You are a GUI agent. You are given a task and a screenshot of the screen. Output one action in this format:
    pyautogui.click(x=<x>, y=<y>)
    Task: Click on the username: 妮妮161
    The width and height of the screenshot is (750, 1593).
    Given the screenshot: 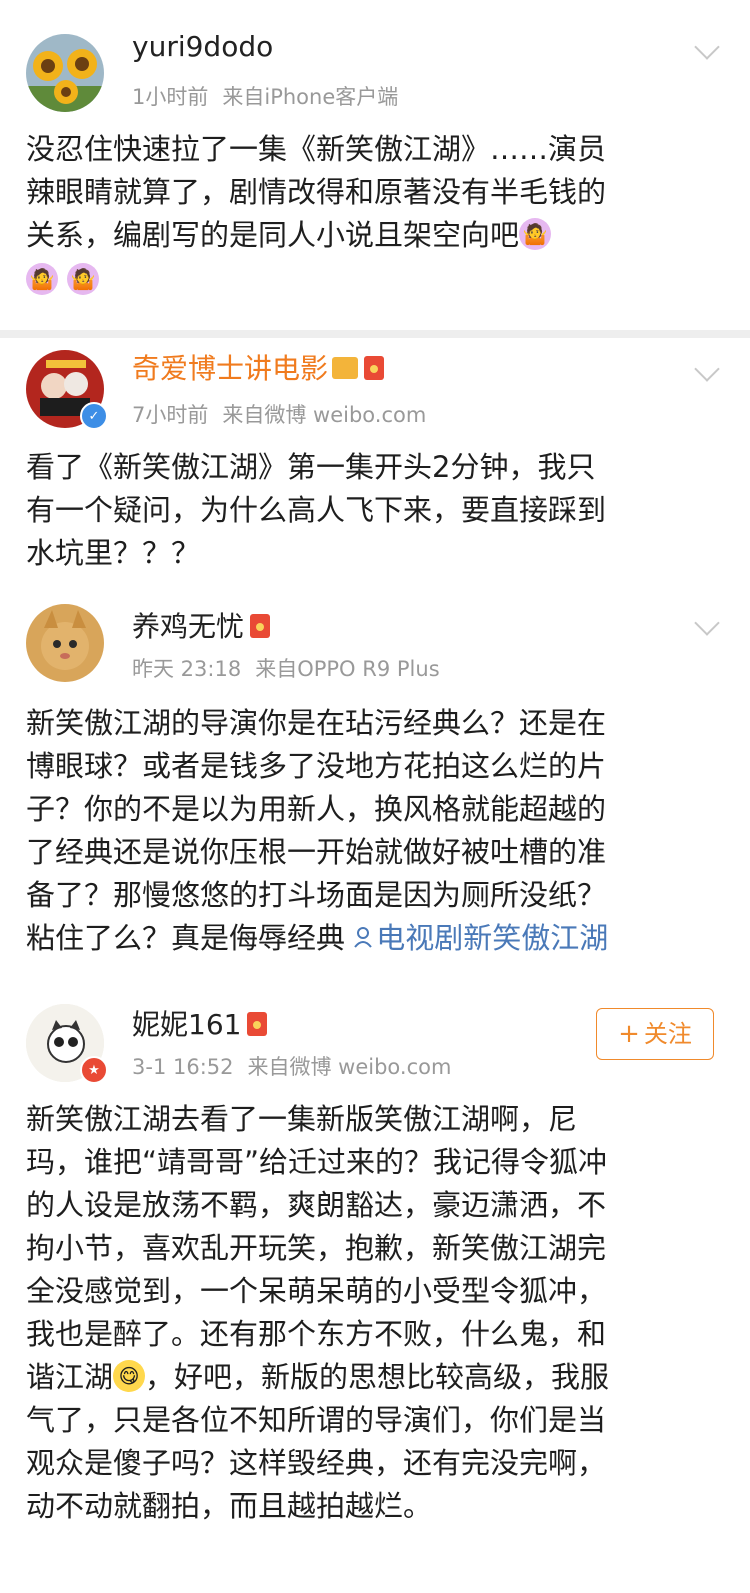 What is the action you would take?
    pyautogui.click(x=200, y=1025)
    